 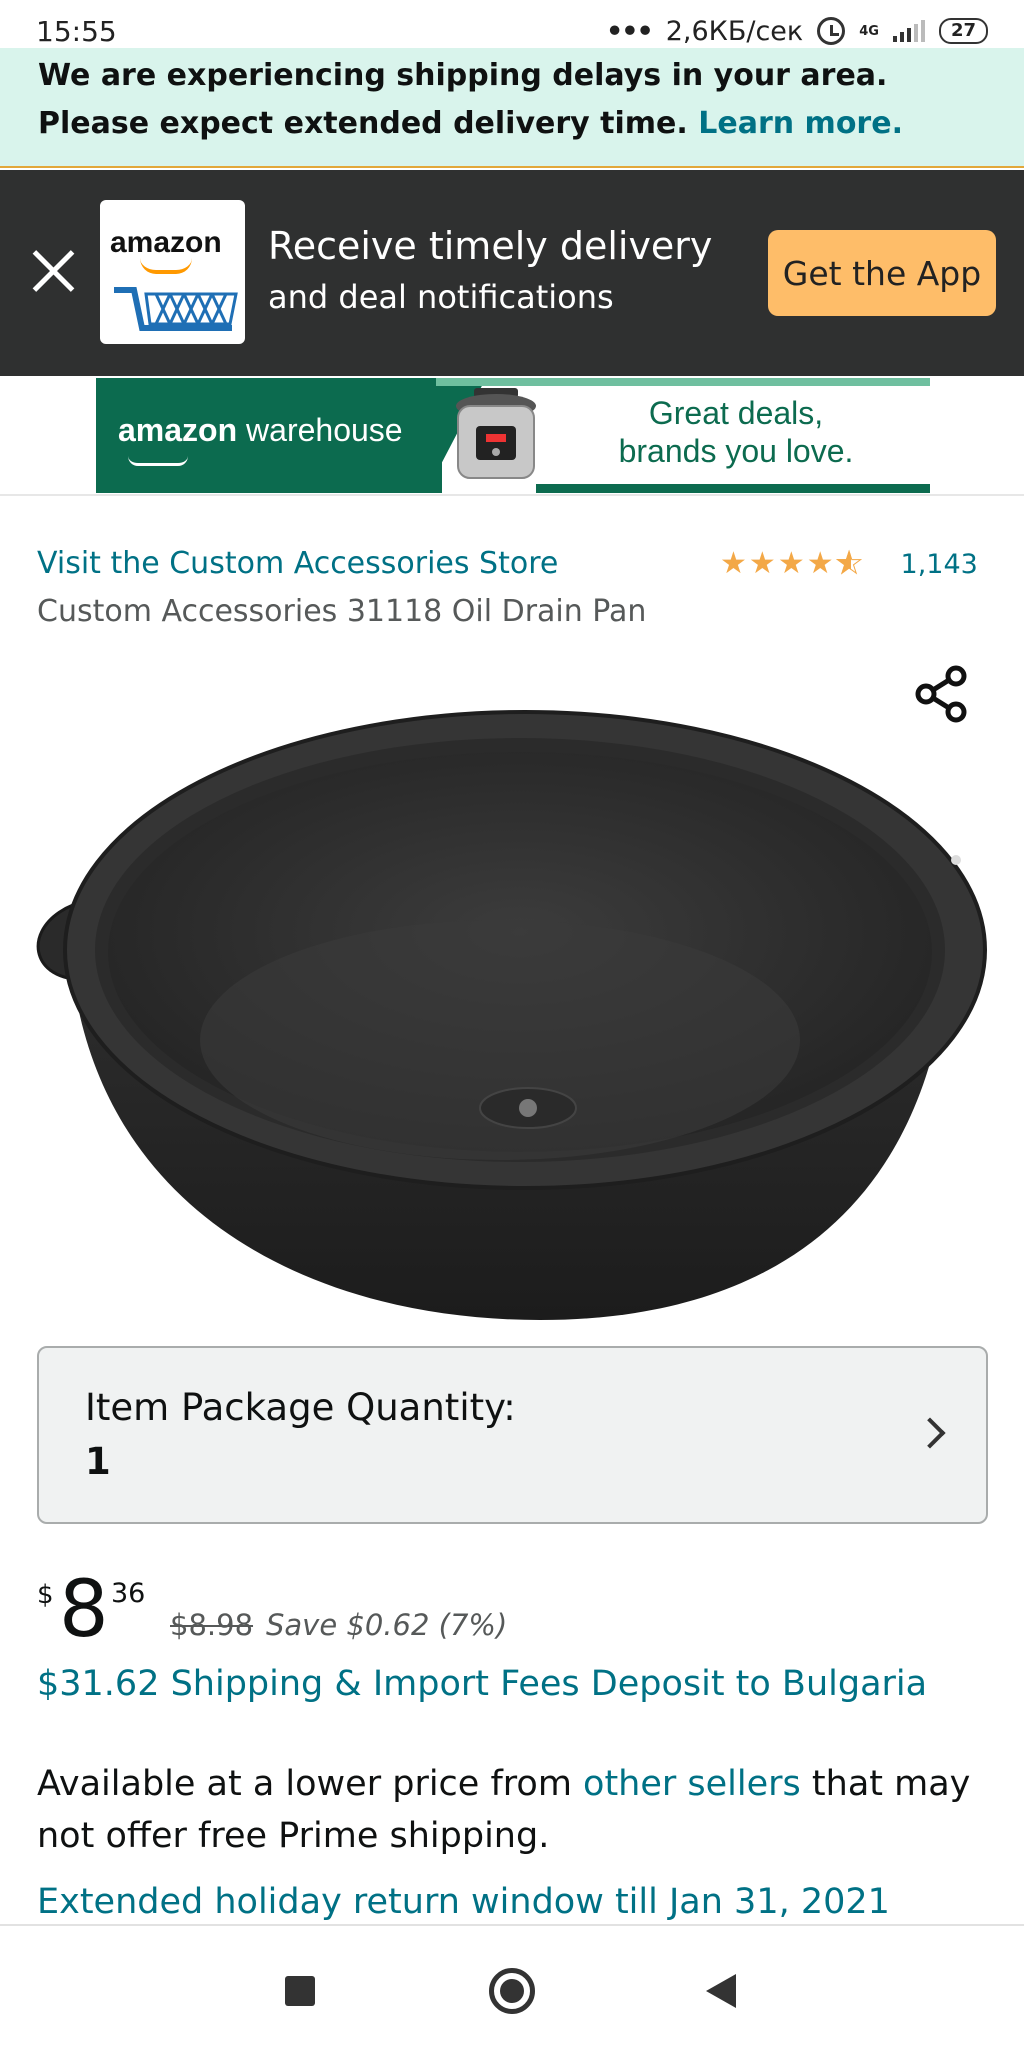 I want to click on divider, so click(x=512, y=495).